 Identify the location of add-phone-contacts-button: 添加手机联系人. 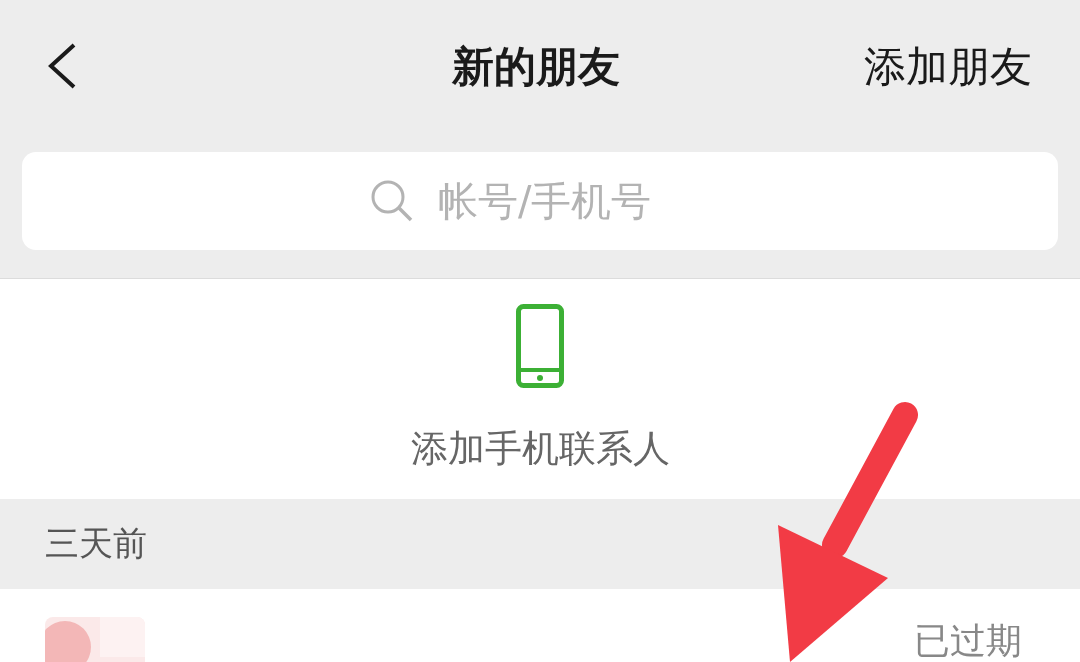
(540, 389).